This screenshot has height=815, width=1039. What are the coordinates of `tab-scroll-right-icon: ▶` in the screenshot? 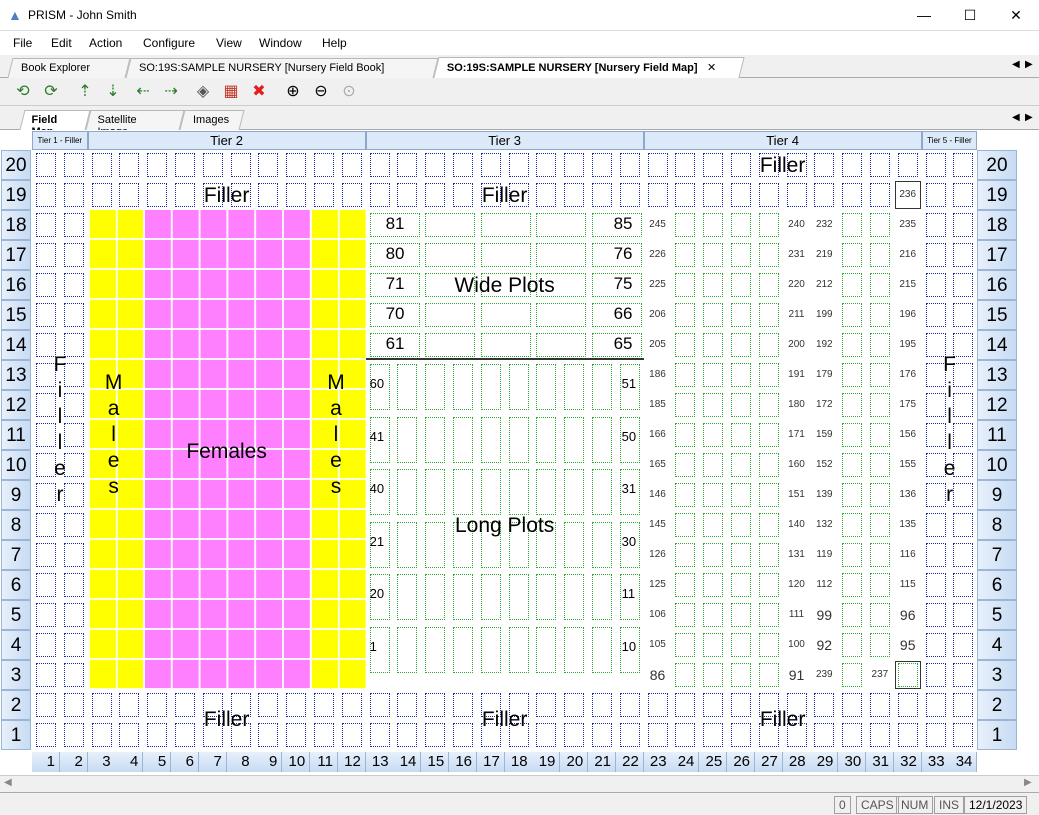 It's located at (1029, 64).